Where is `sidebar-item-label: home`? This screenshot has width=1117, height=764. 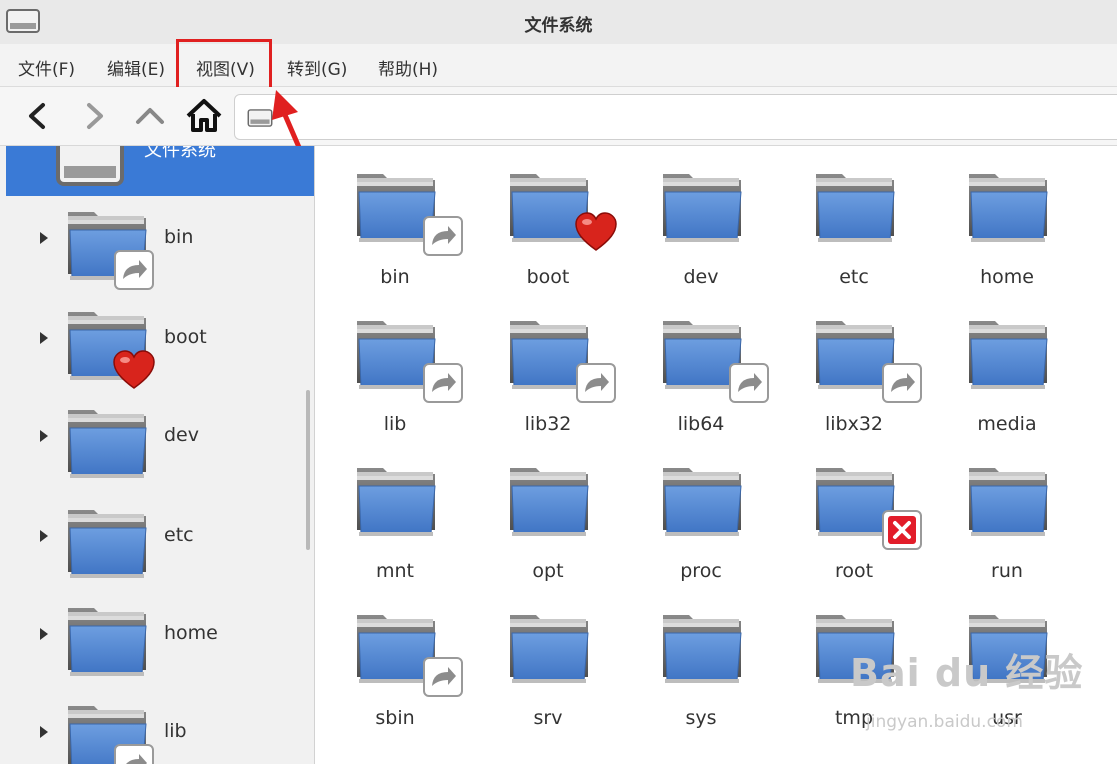 sidebar-item-label: home is located at coordinates (191, 633).